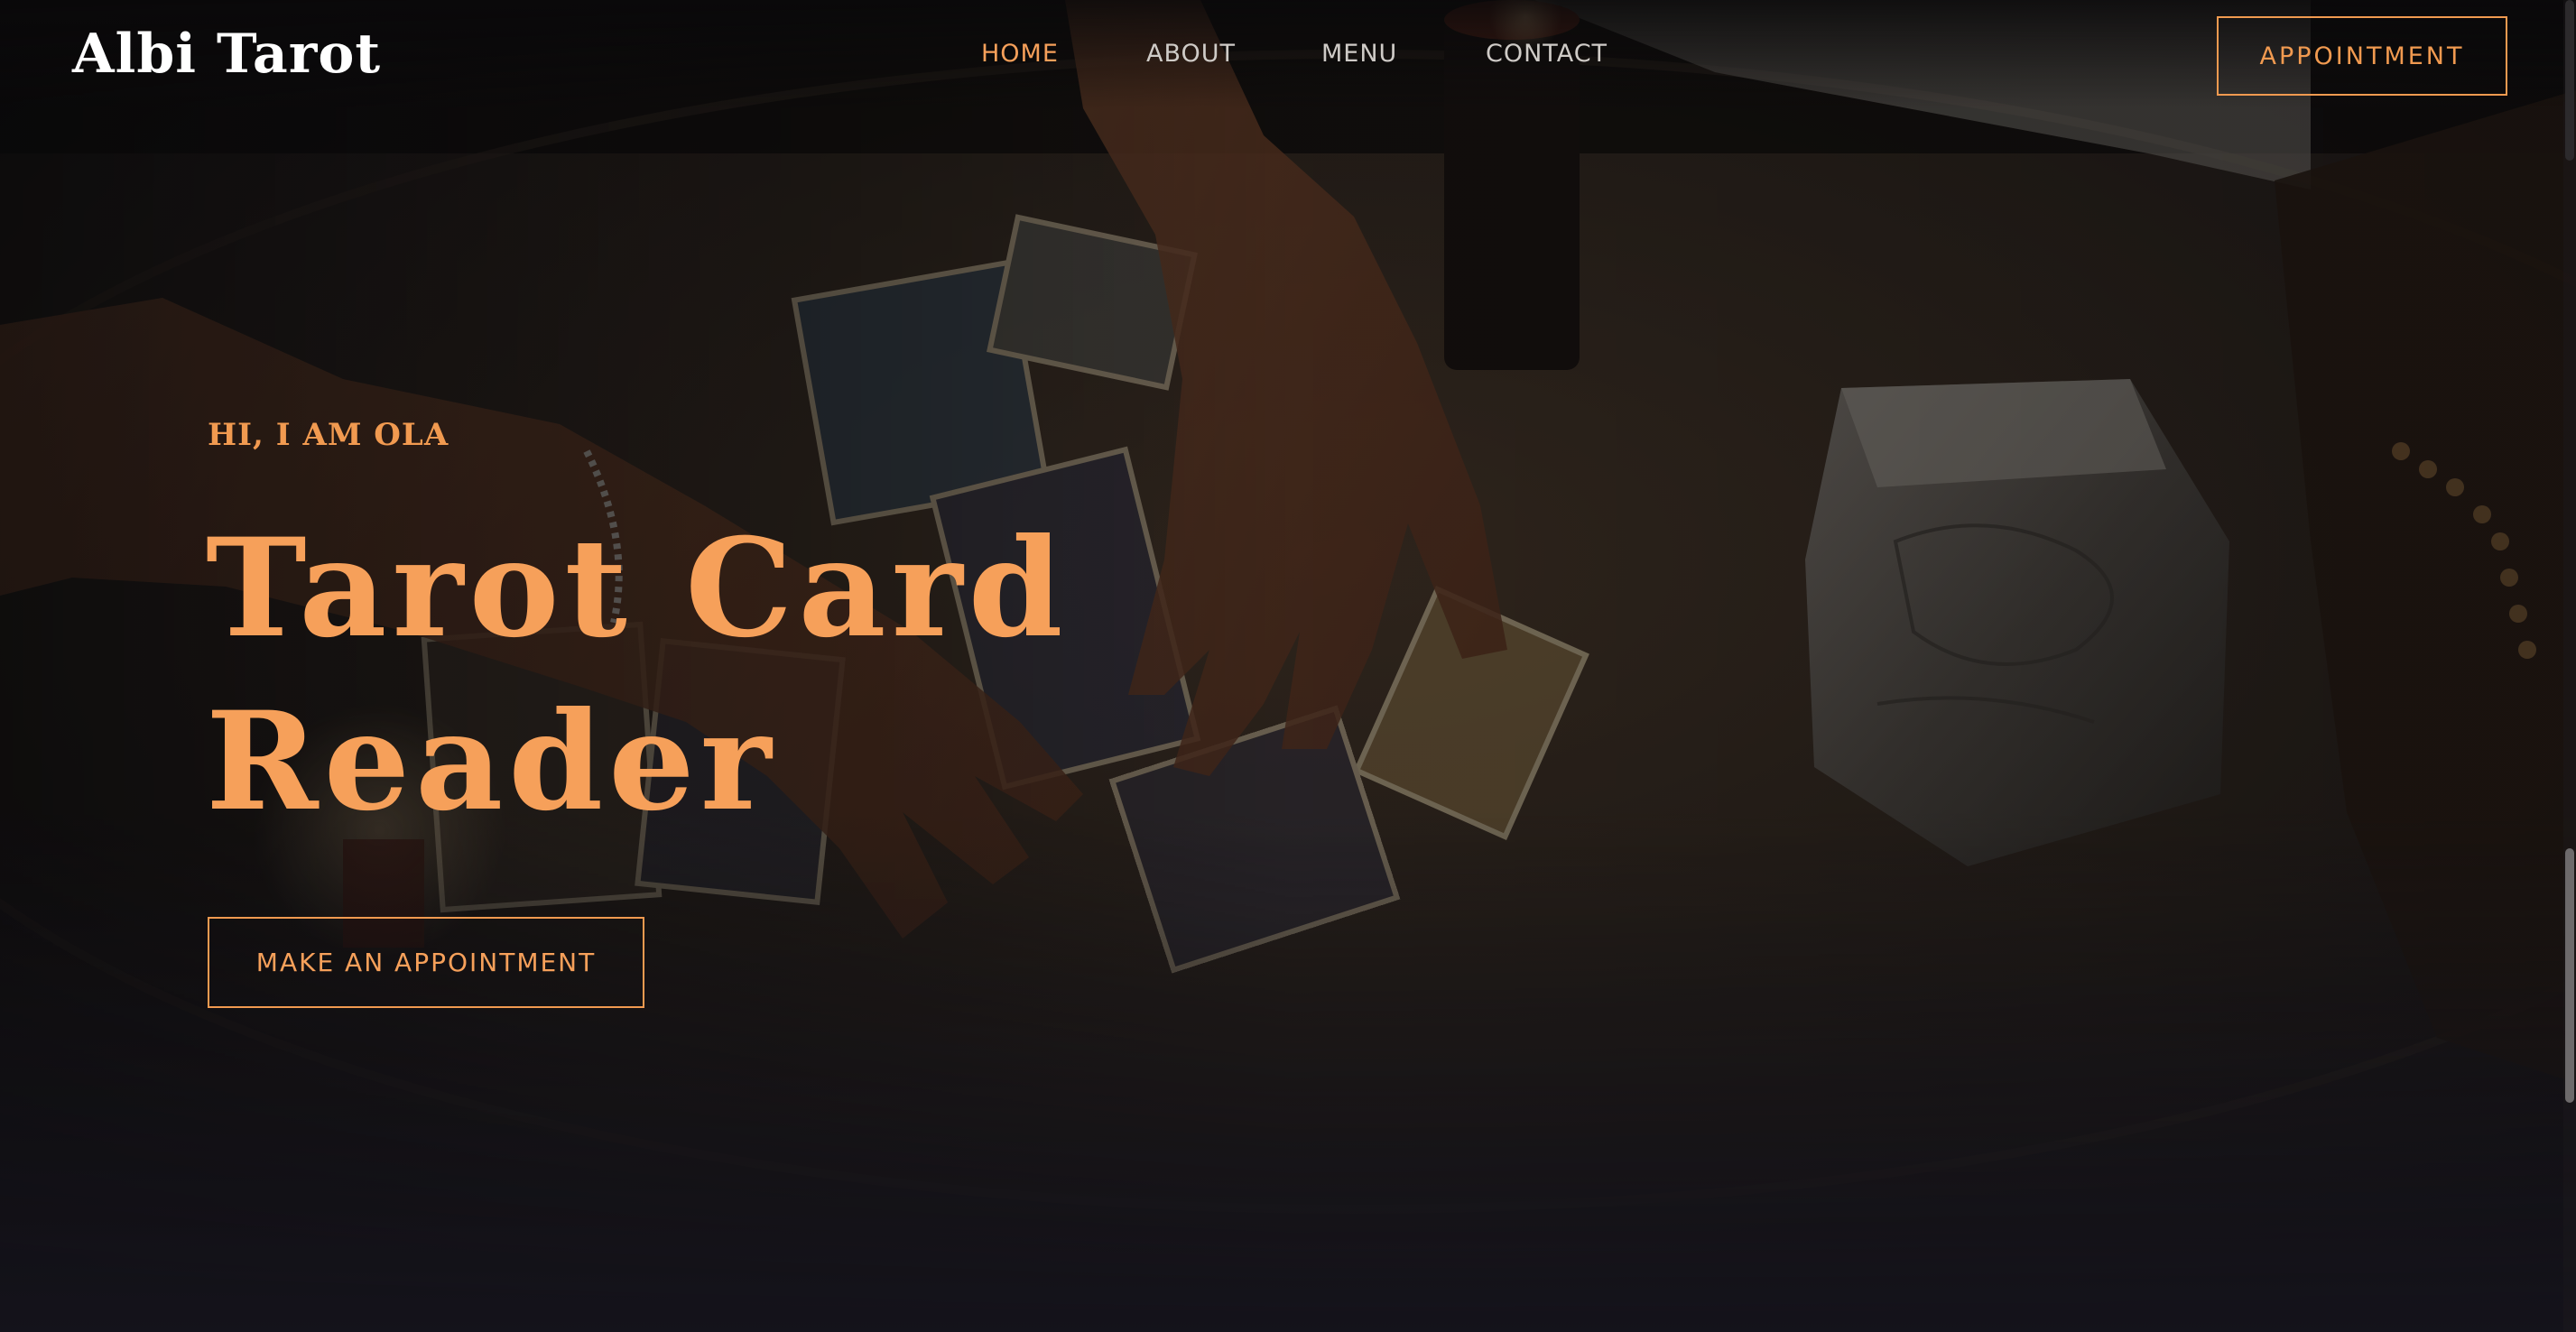 The image size is (2576, 1332). I want to click on page-scrollbar-track, so click(2569, 666).